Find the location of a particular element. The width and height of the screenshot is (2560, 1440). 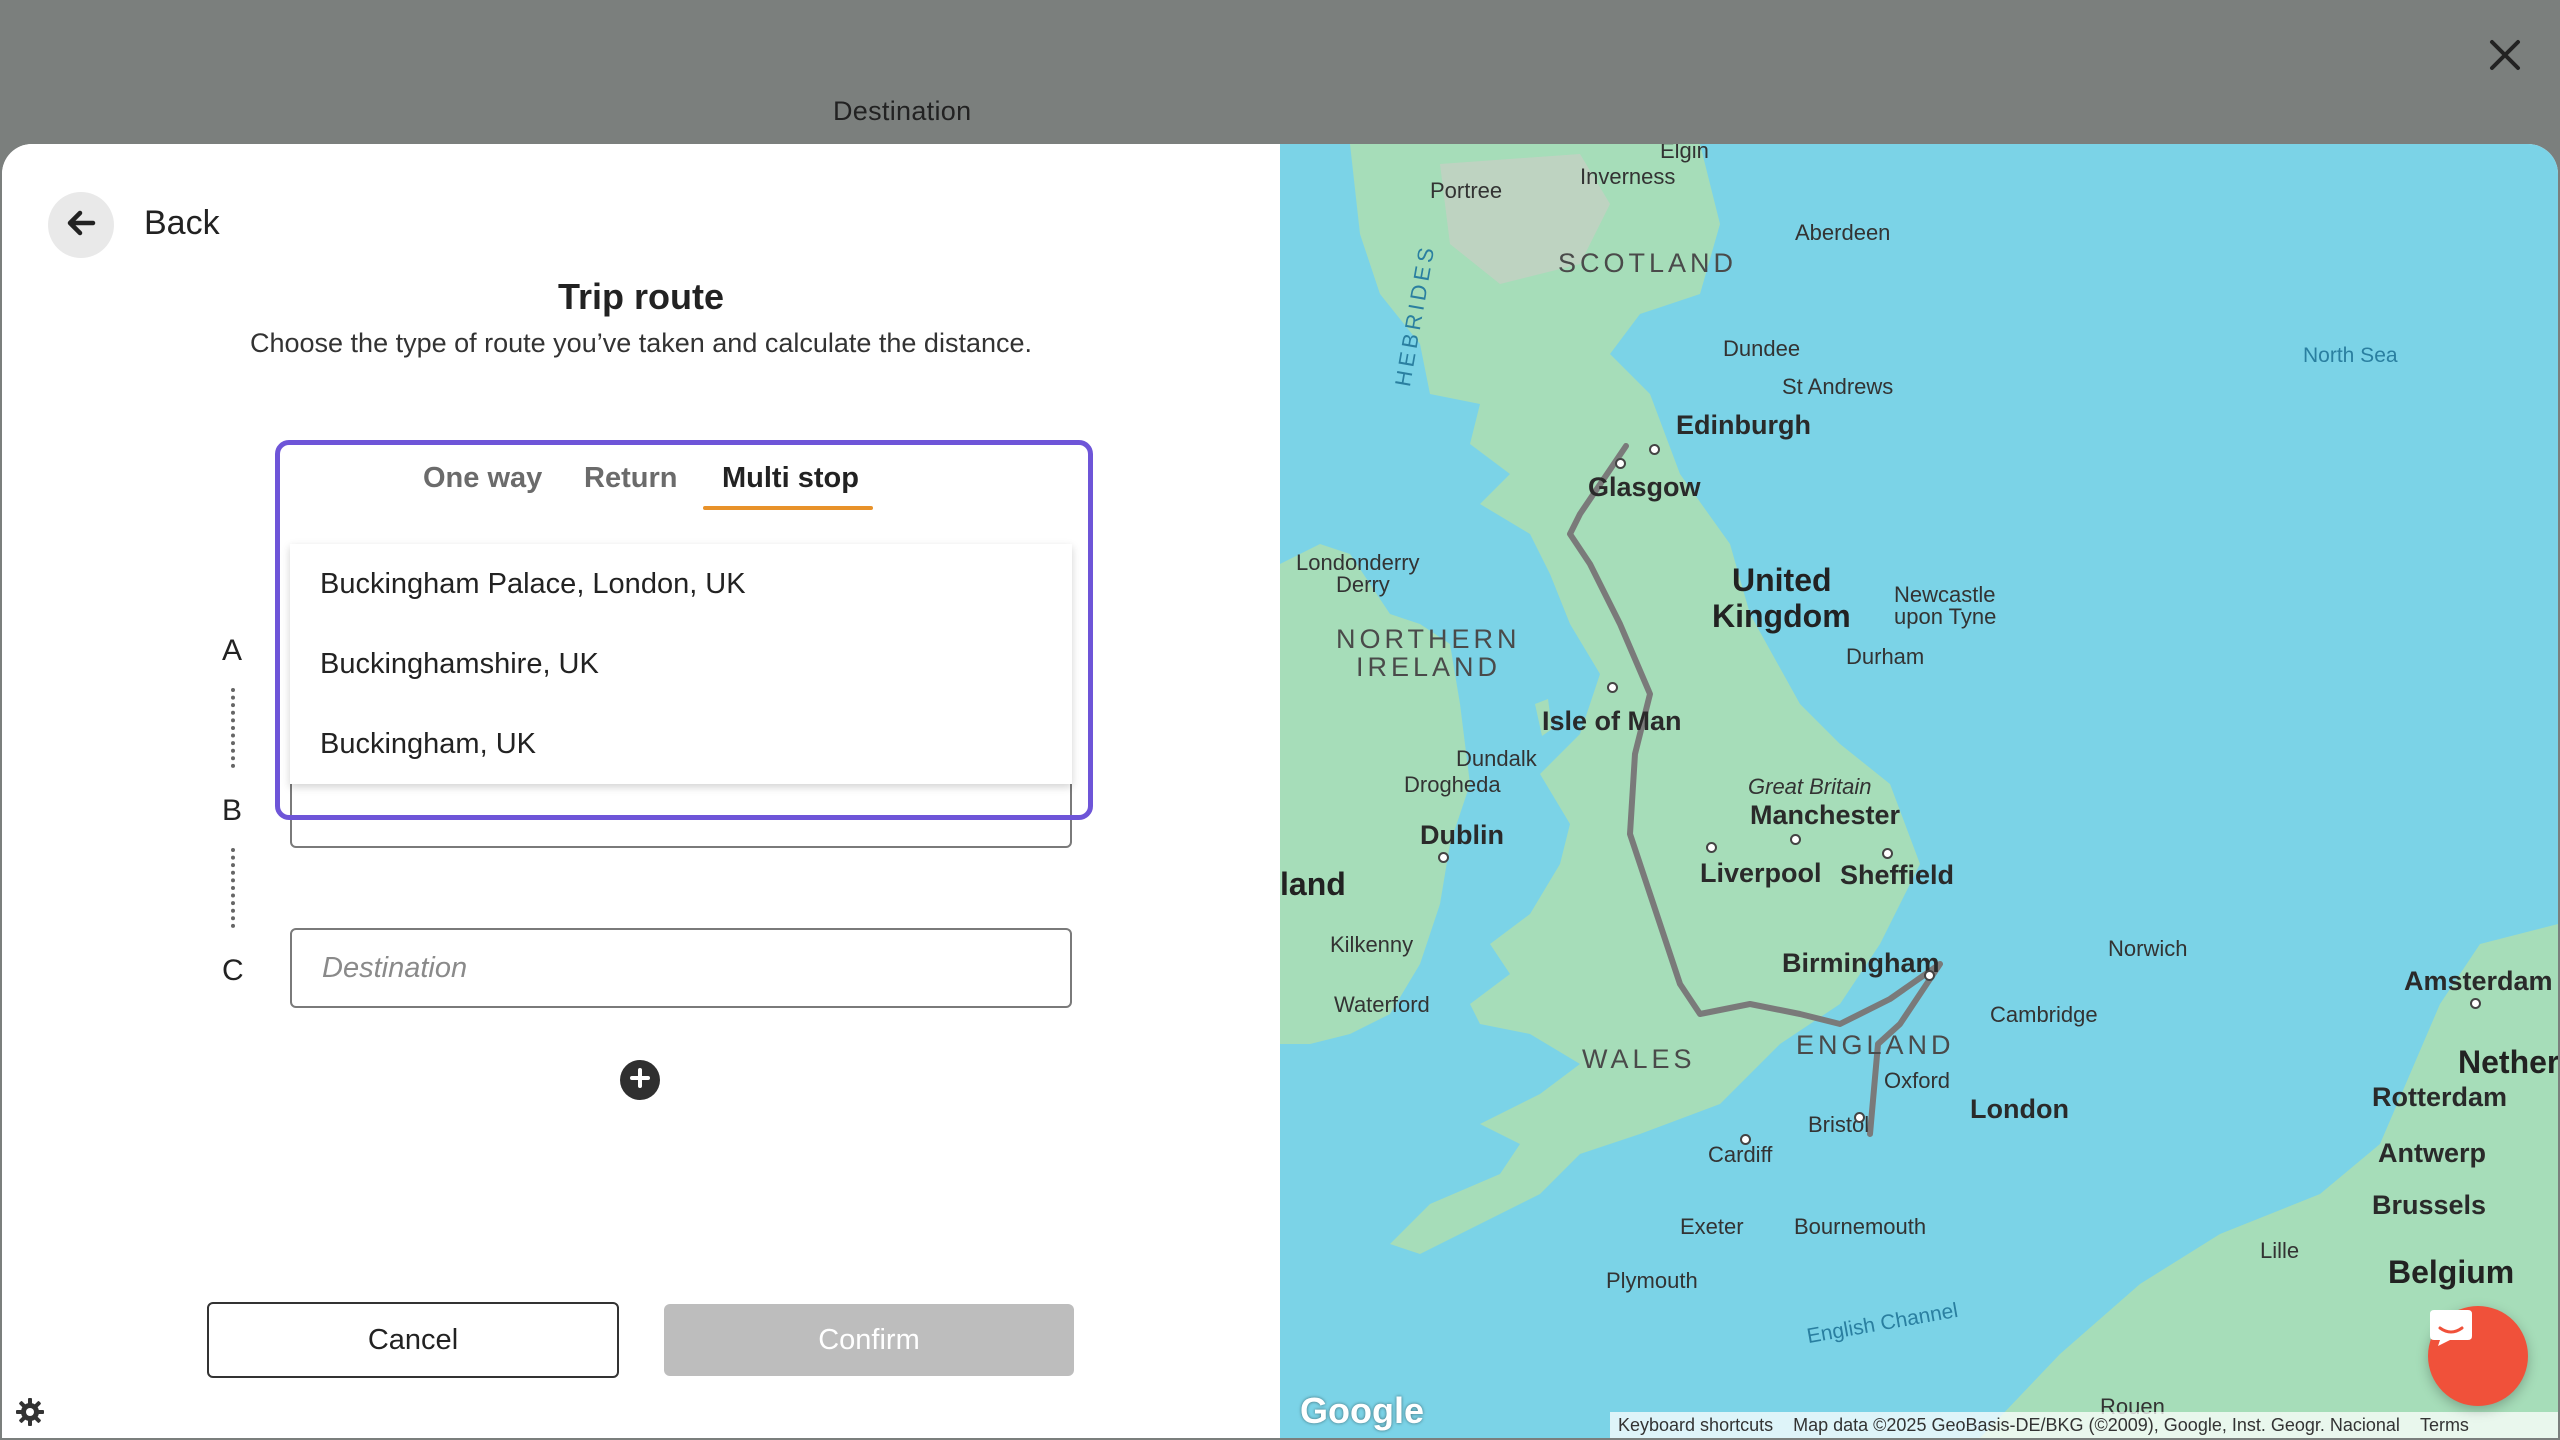

add-stop-button is located at coordinates (640, 1080).